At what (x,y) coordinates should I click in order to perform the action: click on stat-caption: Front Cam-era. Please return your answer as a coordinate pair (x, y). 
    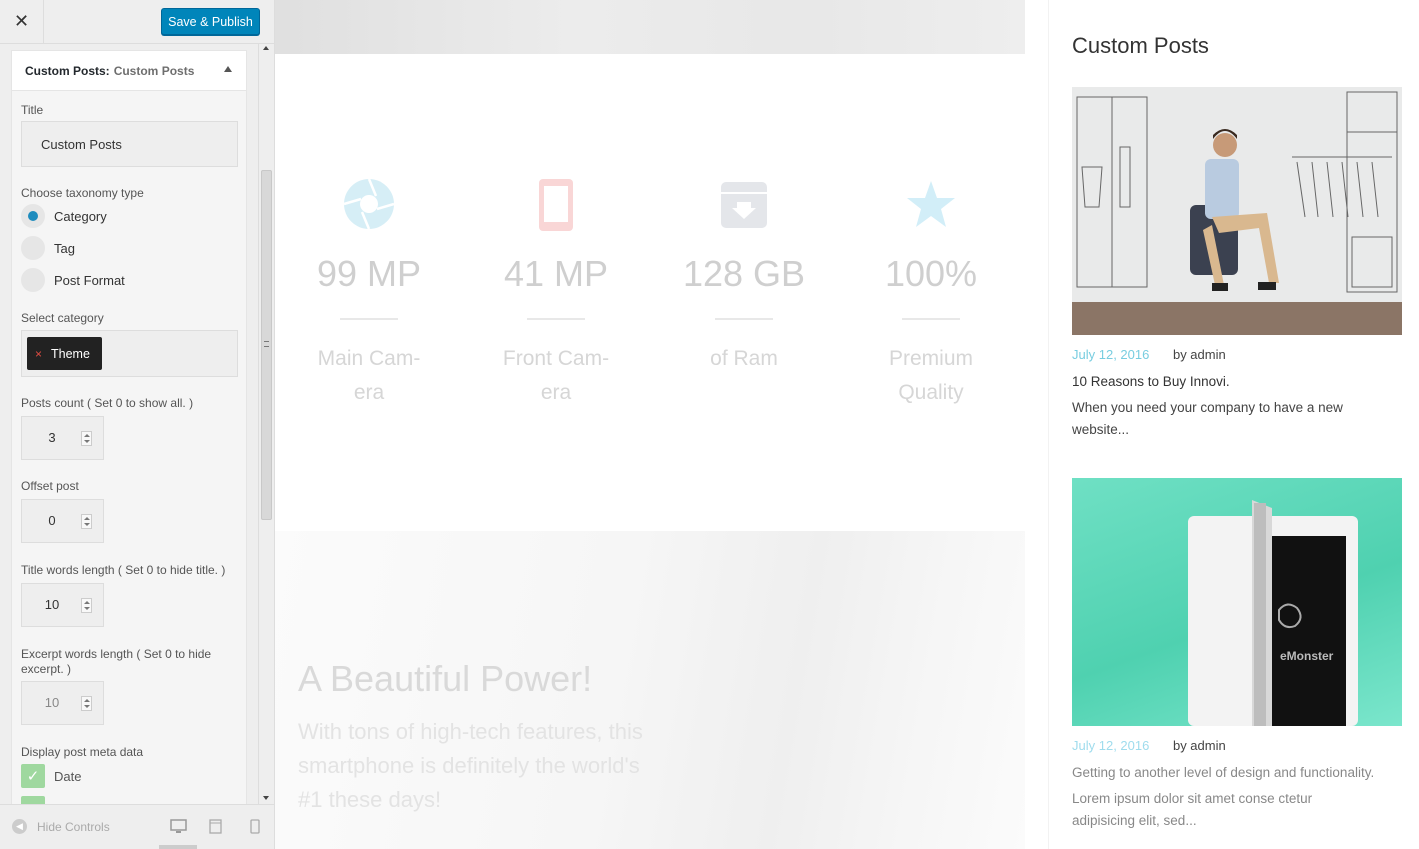
    Looking at the image, I should click on (556, 375).